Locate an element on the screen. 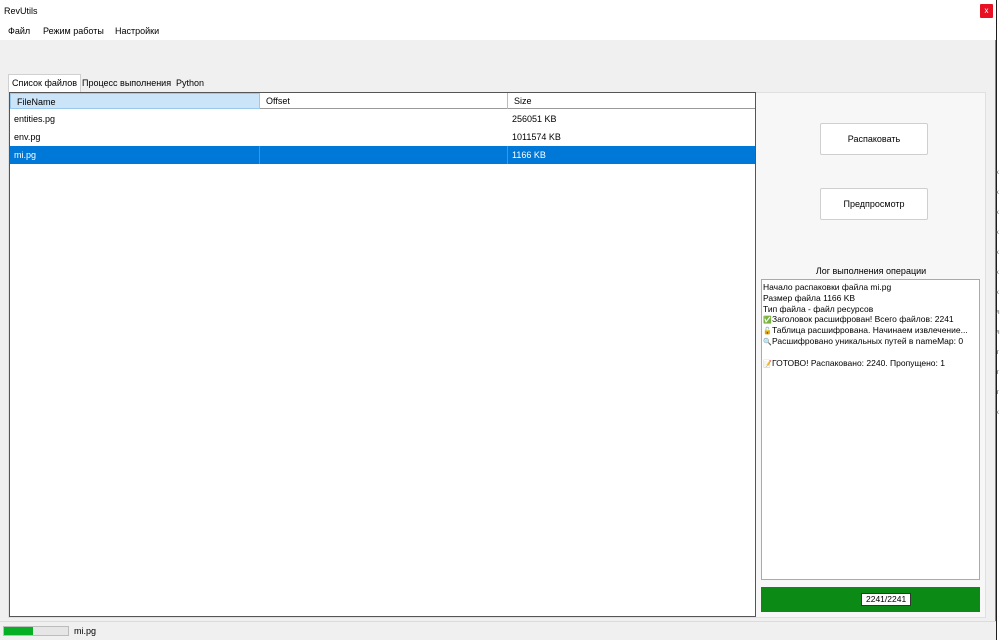 Image resolution: width=1000 pixels, height=640 pixels. column-header-filename: FileName is located at coordinates (135, 101).